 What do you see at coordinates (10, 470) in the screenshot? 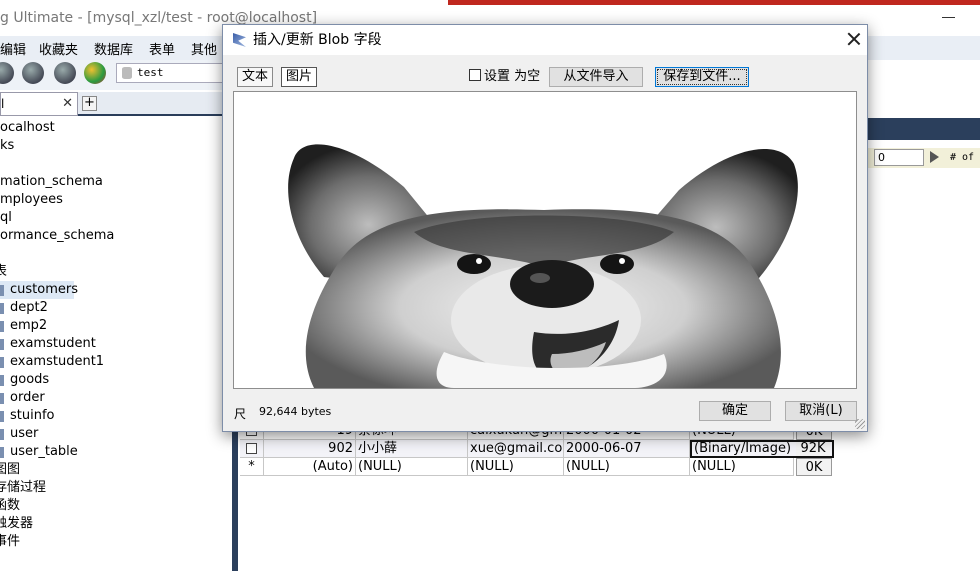
I see `tree-item-views-folder: 图图` at bounding box center [10, 470].